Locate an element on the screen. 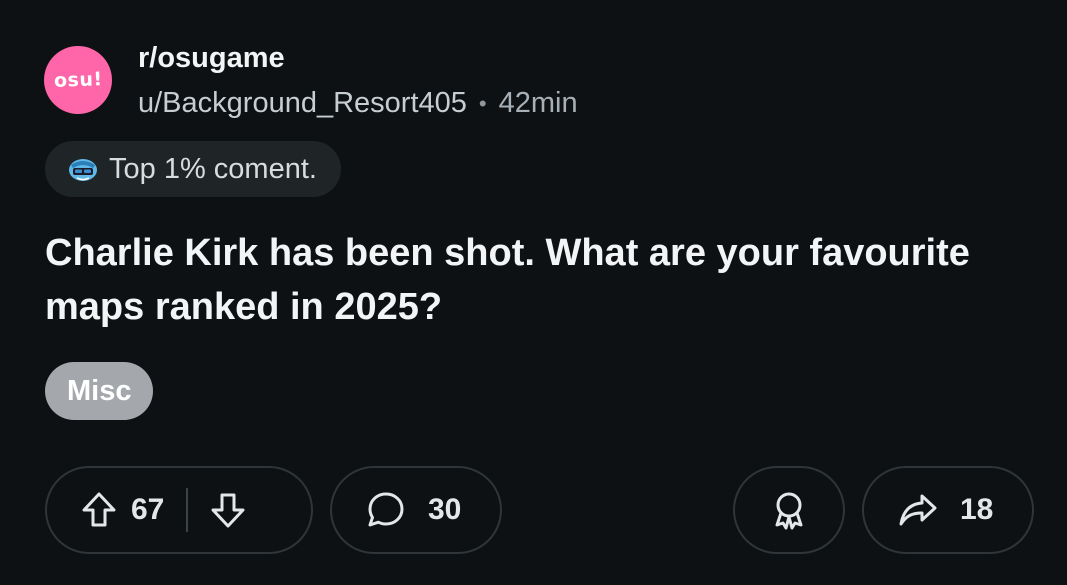  top-commenter-icon is located at coordinates (83, 169).